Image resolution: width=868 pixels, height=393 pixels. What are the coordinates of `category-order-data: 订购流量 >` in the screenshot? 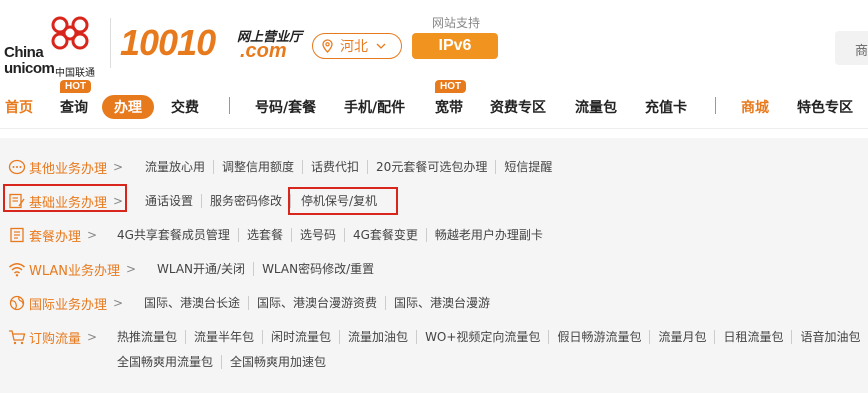 It's located at (52, 337).